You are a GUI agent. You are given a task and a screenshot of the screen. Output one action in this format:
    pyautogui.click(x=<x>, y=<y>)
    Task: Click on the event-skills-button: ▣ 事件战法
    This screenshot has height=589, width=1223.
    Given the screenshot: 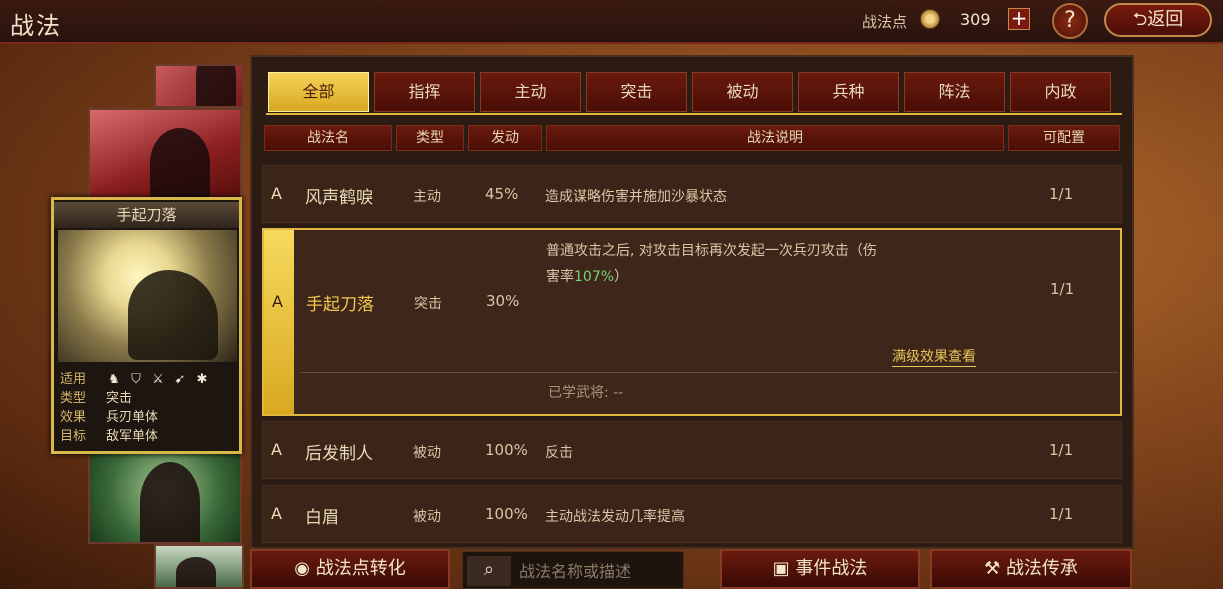 What is the action you would take?
    pyautogui.click(x=820, y=569)
    